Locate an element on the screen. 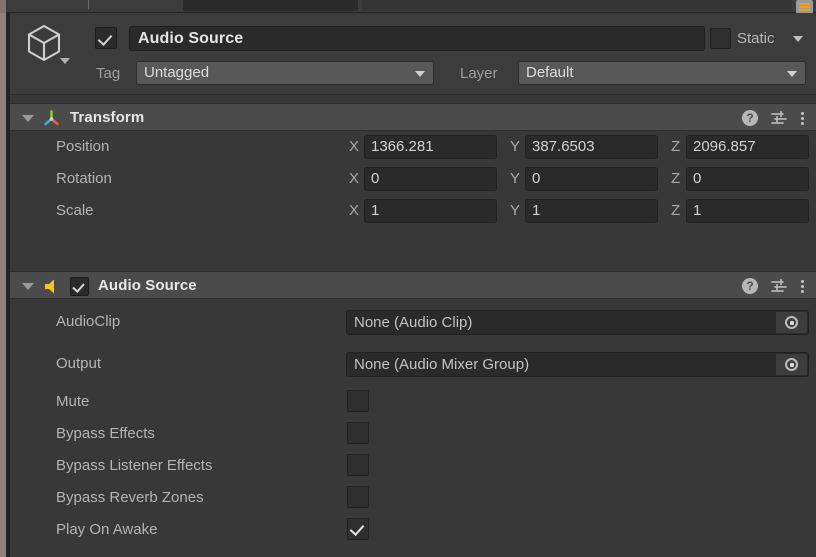  bypass-listener-effects-checkbox is located at coordinates (358, 465).